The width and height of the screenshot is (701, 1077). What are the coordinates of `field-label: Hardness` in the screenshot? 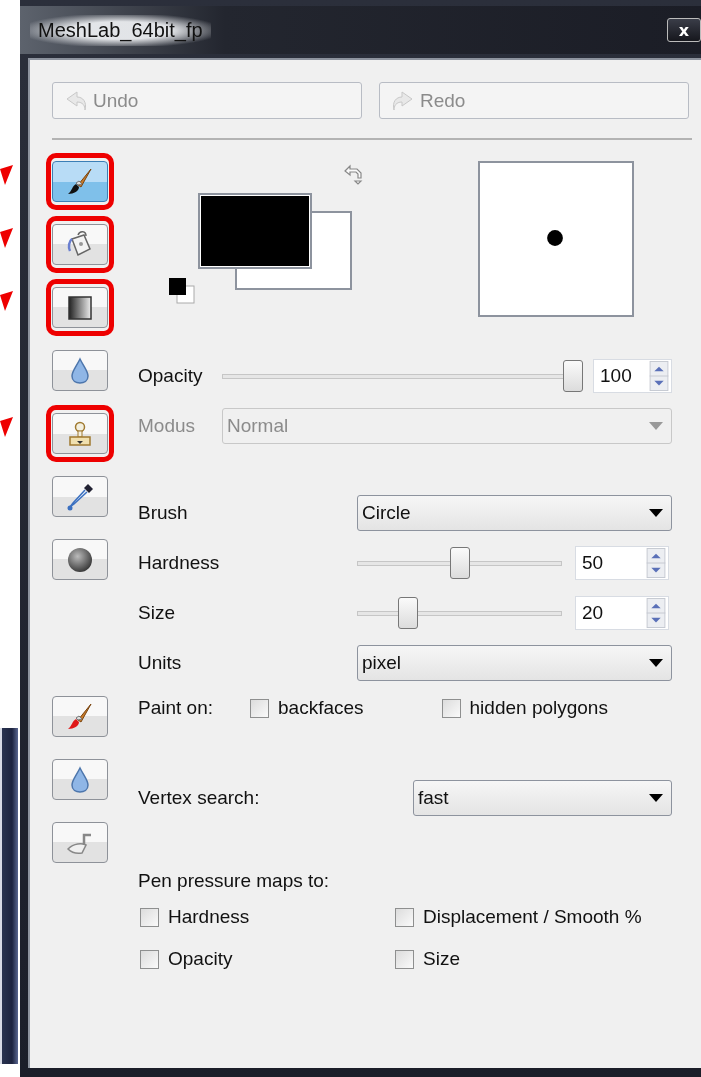 It's located at (179, 563).